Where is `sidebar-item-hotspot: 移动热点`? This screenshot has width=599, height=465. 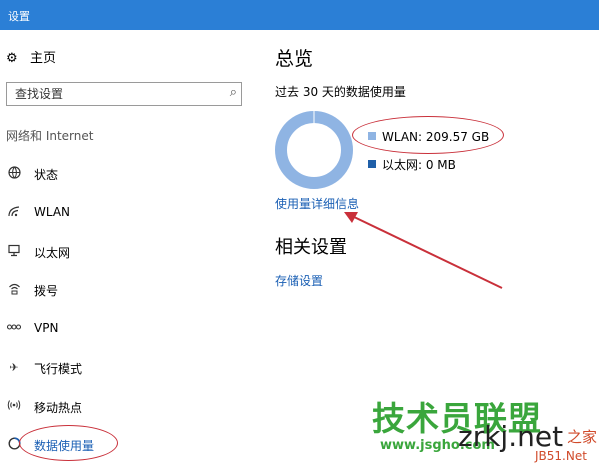
sidebar-item-hotspot: 移动热点 is located at coordinates (44, 411).